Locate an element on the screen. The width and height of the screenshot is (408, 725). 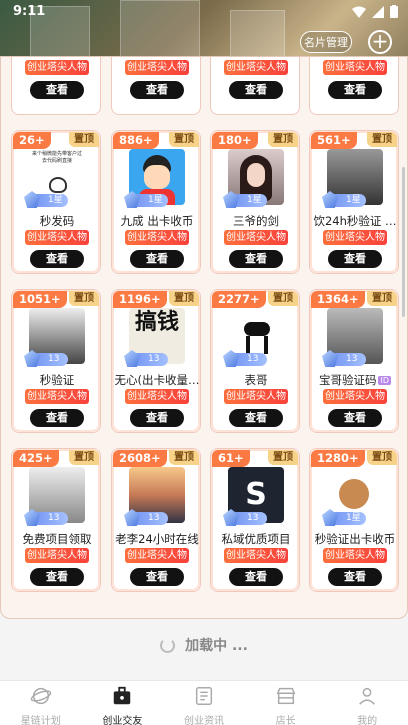
bottom-tab-bar: 星链计划 创业交友 创业资讯 店长 我的 is located at coordinates (204, 702).